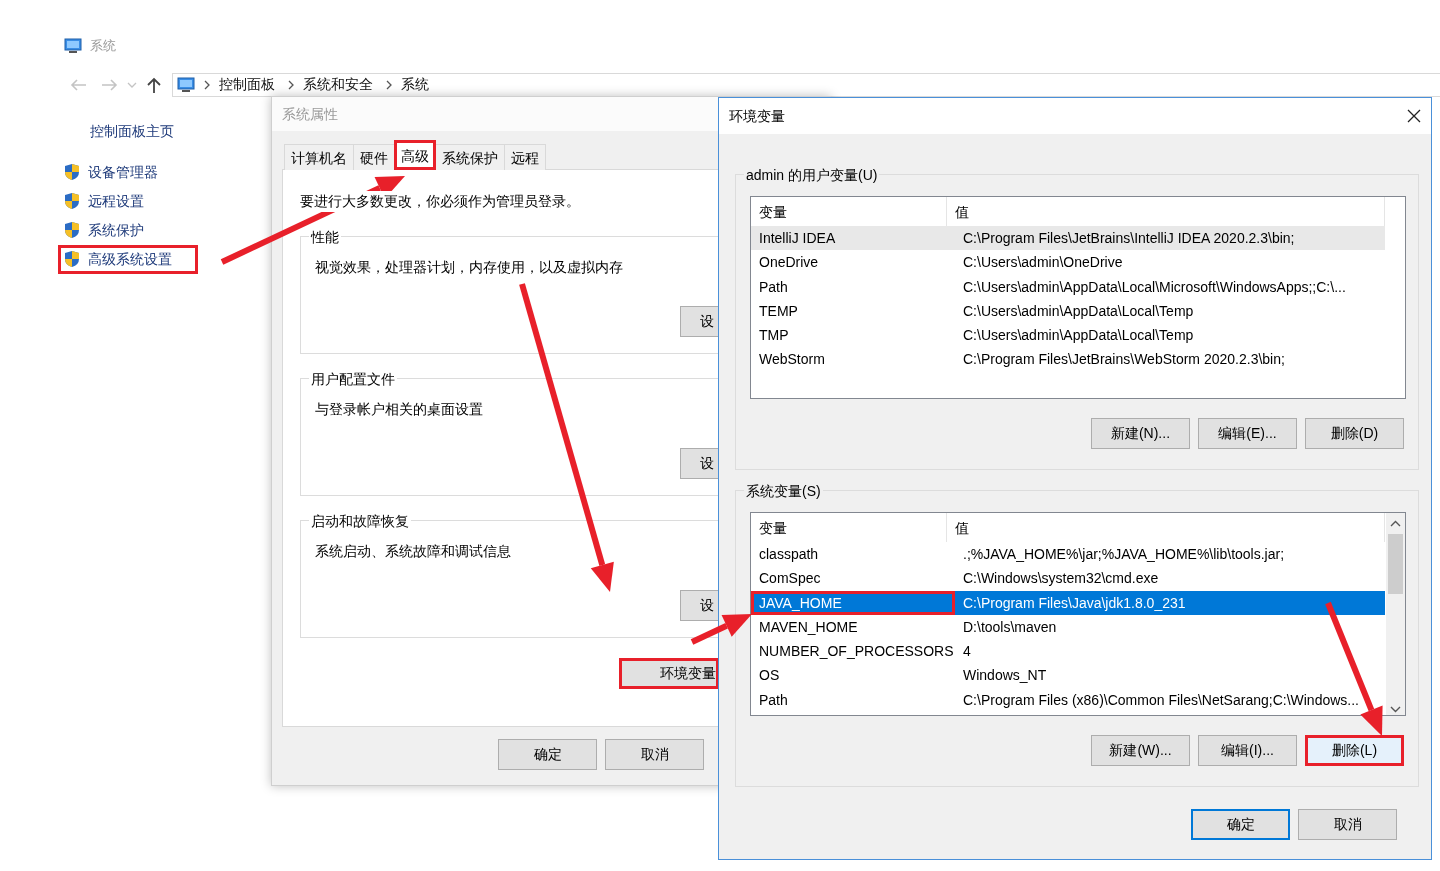  I want to click on sidebar-item: 系统保护, so click(128, 230).